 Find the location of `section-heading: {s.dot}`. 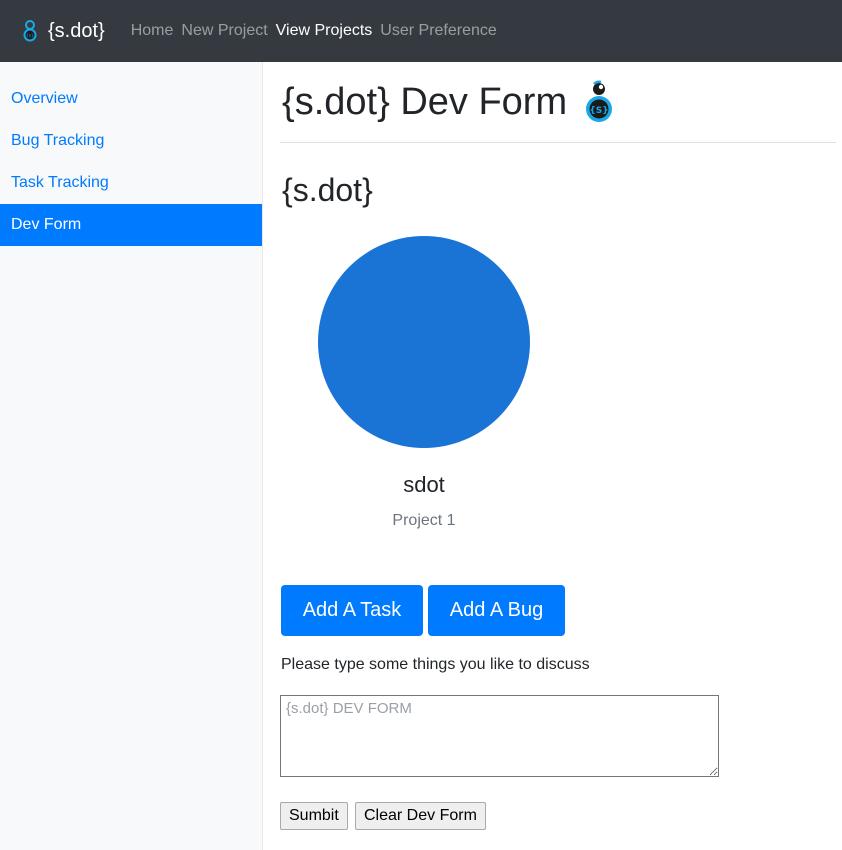

section-heading: {s.dot} is located at coordinates (327, 190).